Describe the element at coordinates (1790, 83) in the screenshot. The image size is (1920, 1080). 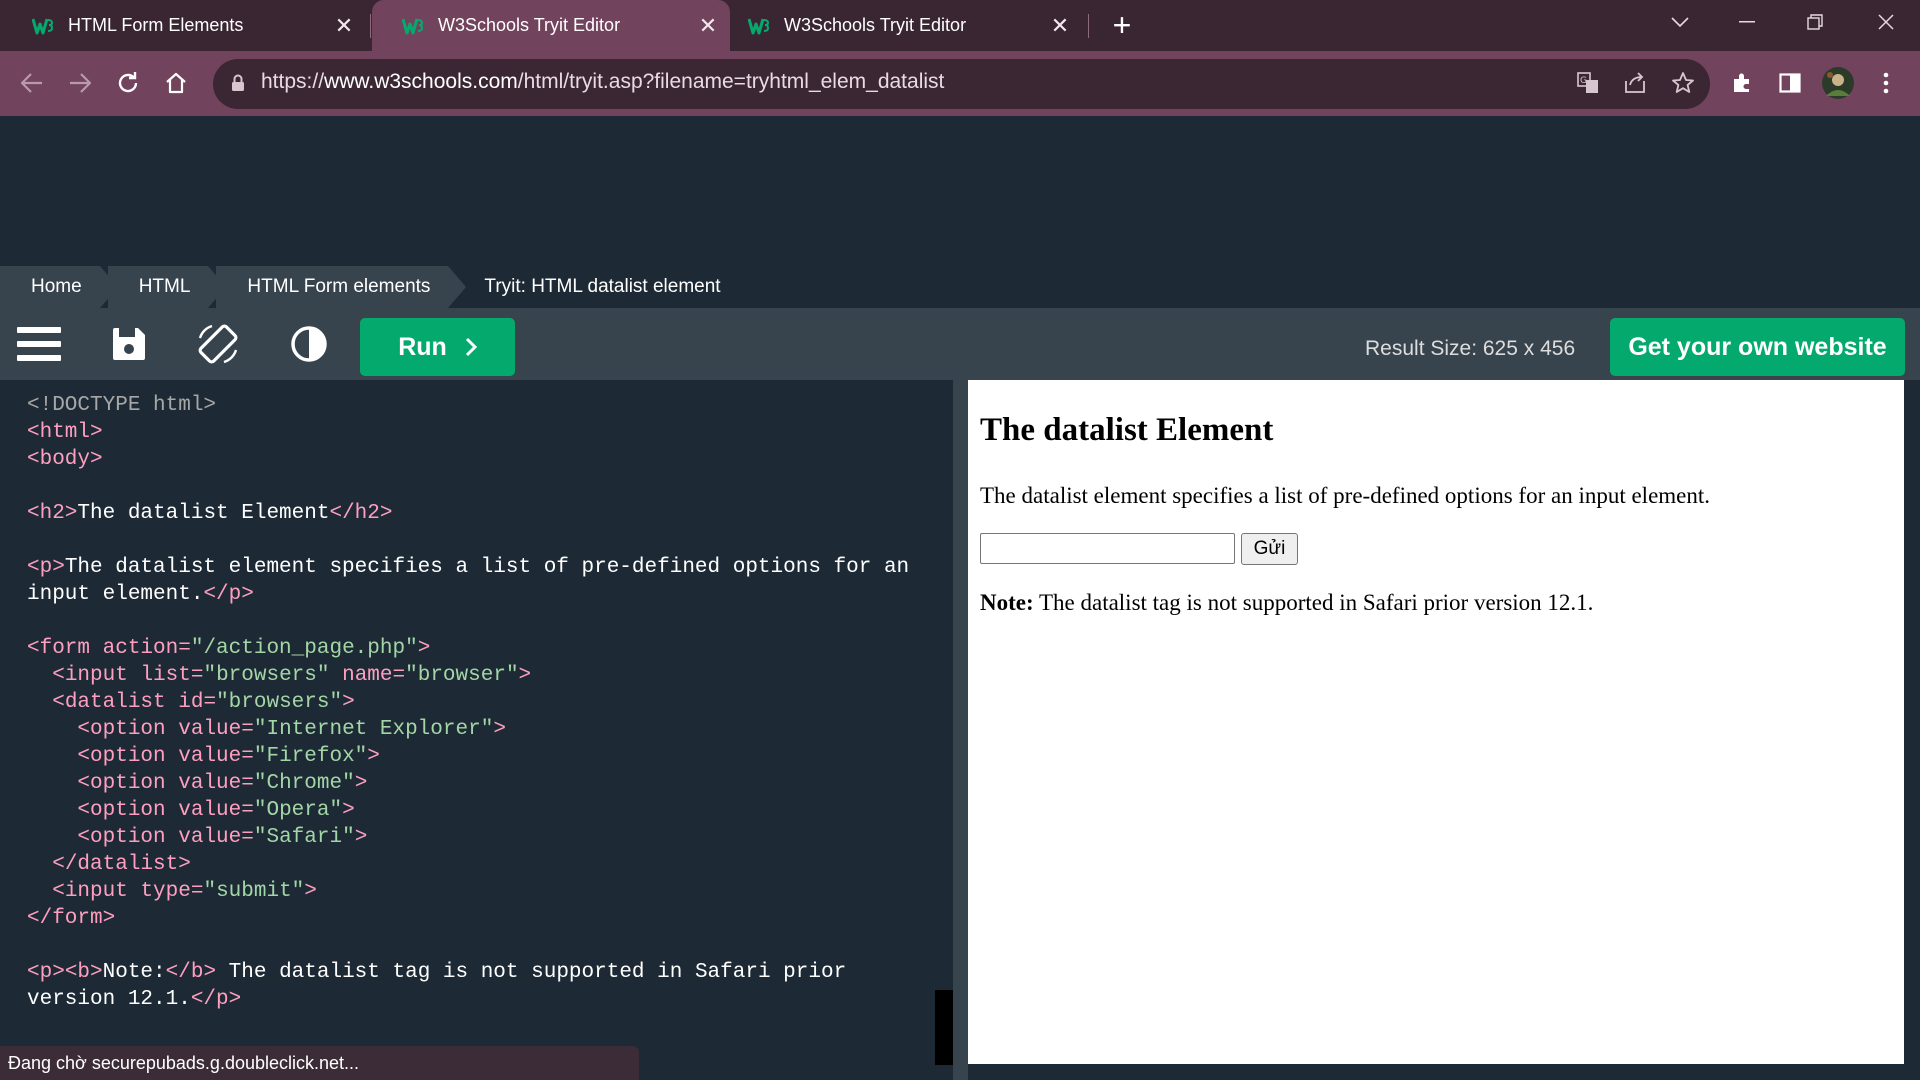
I see `side-panel-icon` at that location.